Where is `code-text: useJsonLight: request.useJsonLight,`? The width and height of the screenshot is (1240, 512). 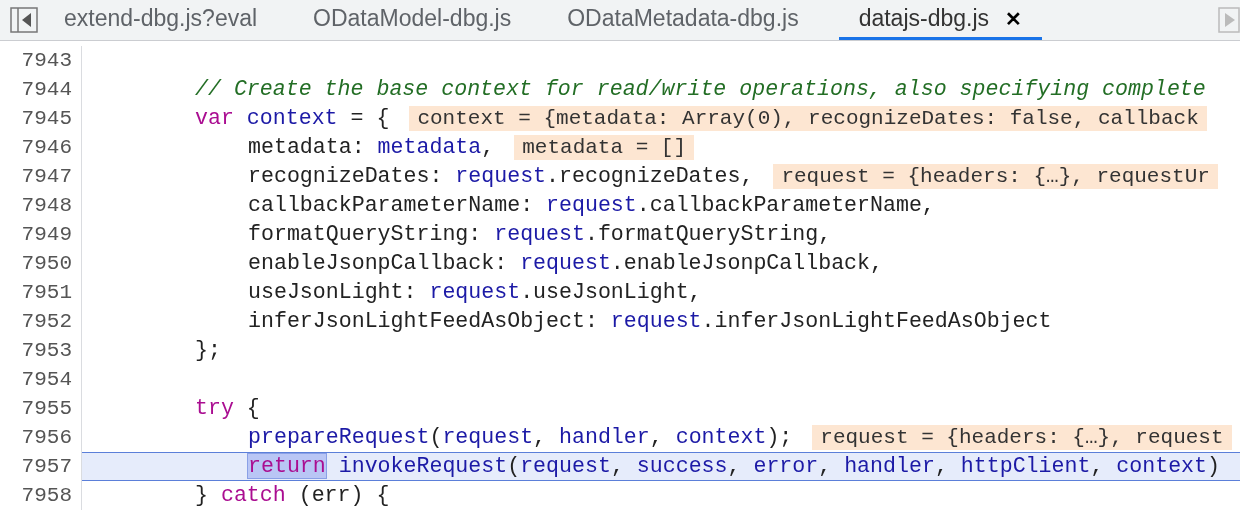 code-text: useJsonLight: request.useJsonLight, is located at coordinates (475, 293).